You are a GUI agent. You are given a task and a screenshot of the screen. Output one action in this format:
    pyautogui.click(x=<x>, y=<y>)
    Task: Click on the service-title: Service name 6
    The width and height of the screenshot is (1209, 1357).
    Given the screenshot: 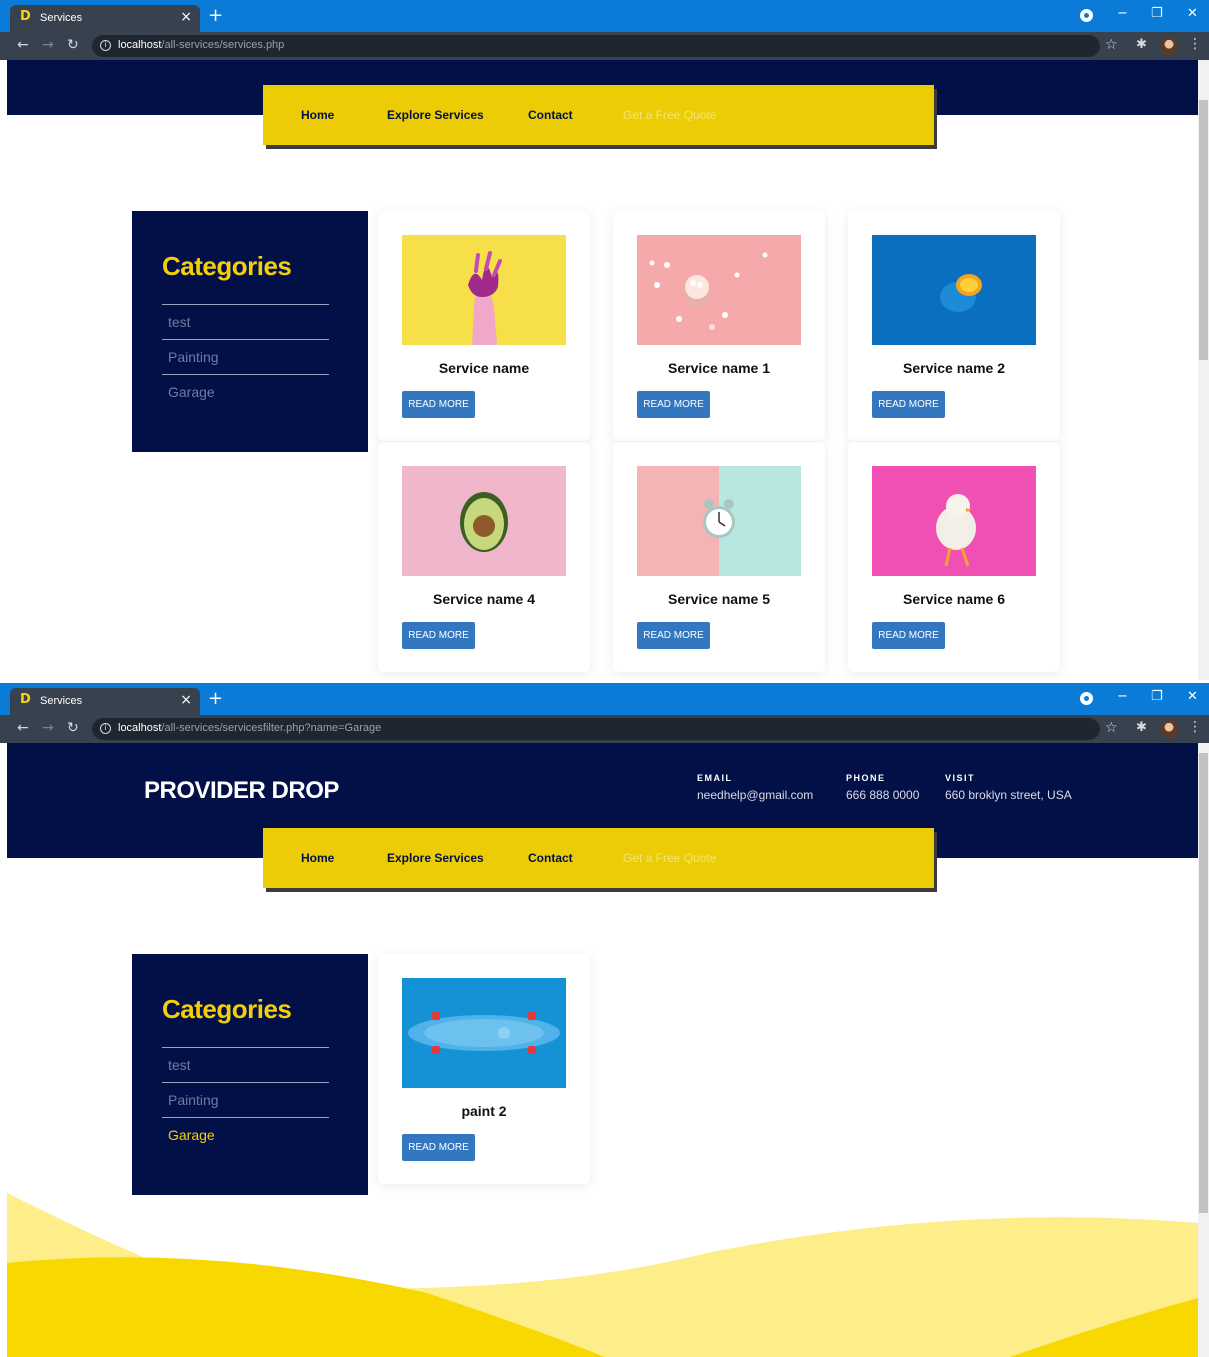 What is the action you would take?
    pyautogui.click(x=954, y=599)
    